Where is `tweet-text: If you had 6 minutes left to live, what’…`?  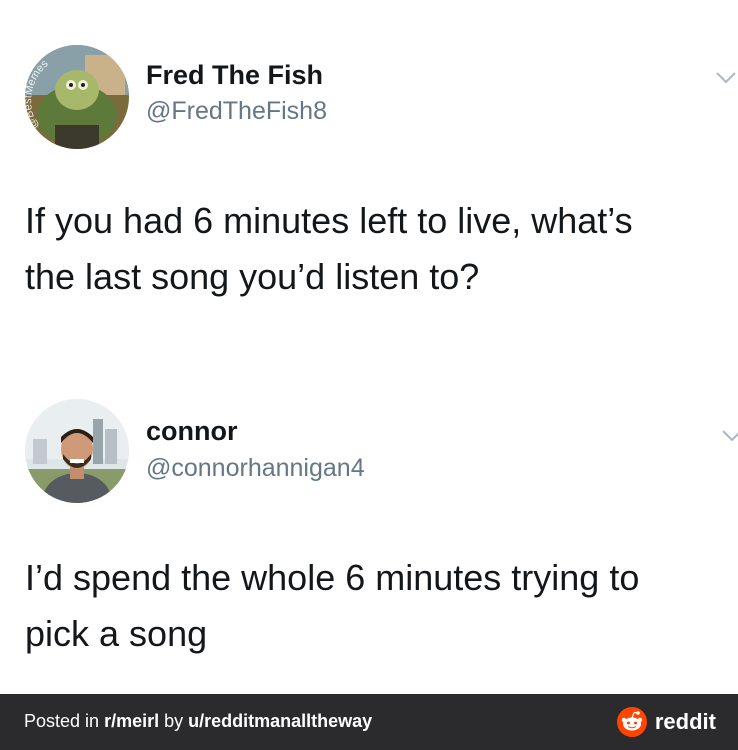 tweet-text: If you had 6 minutes left to live, what’… is located at coordinates (329, 249).